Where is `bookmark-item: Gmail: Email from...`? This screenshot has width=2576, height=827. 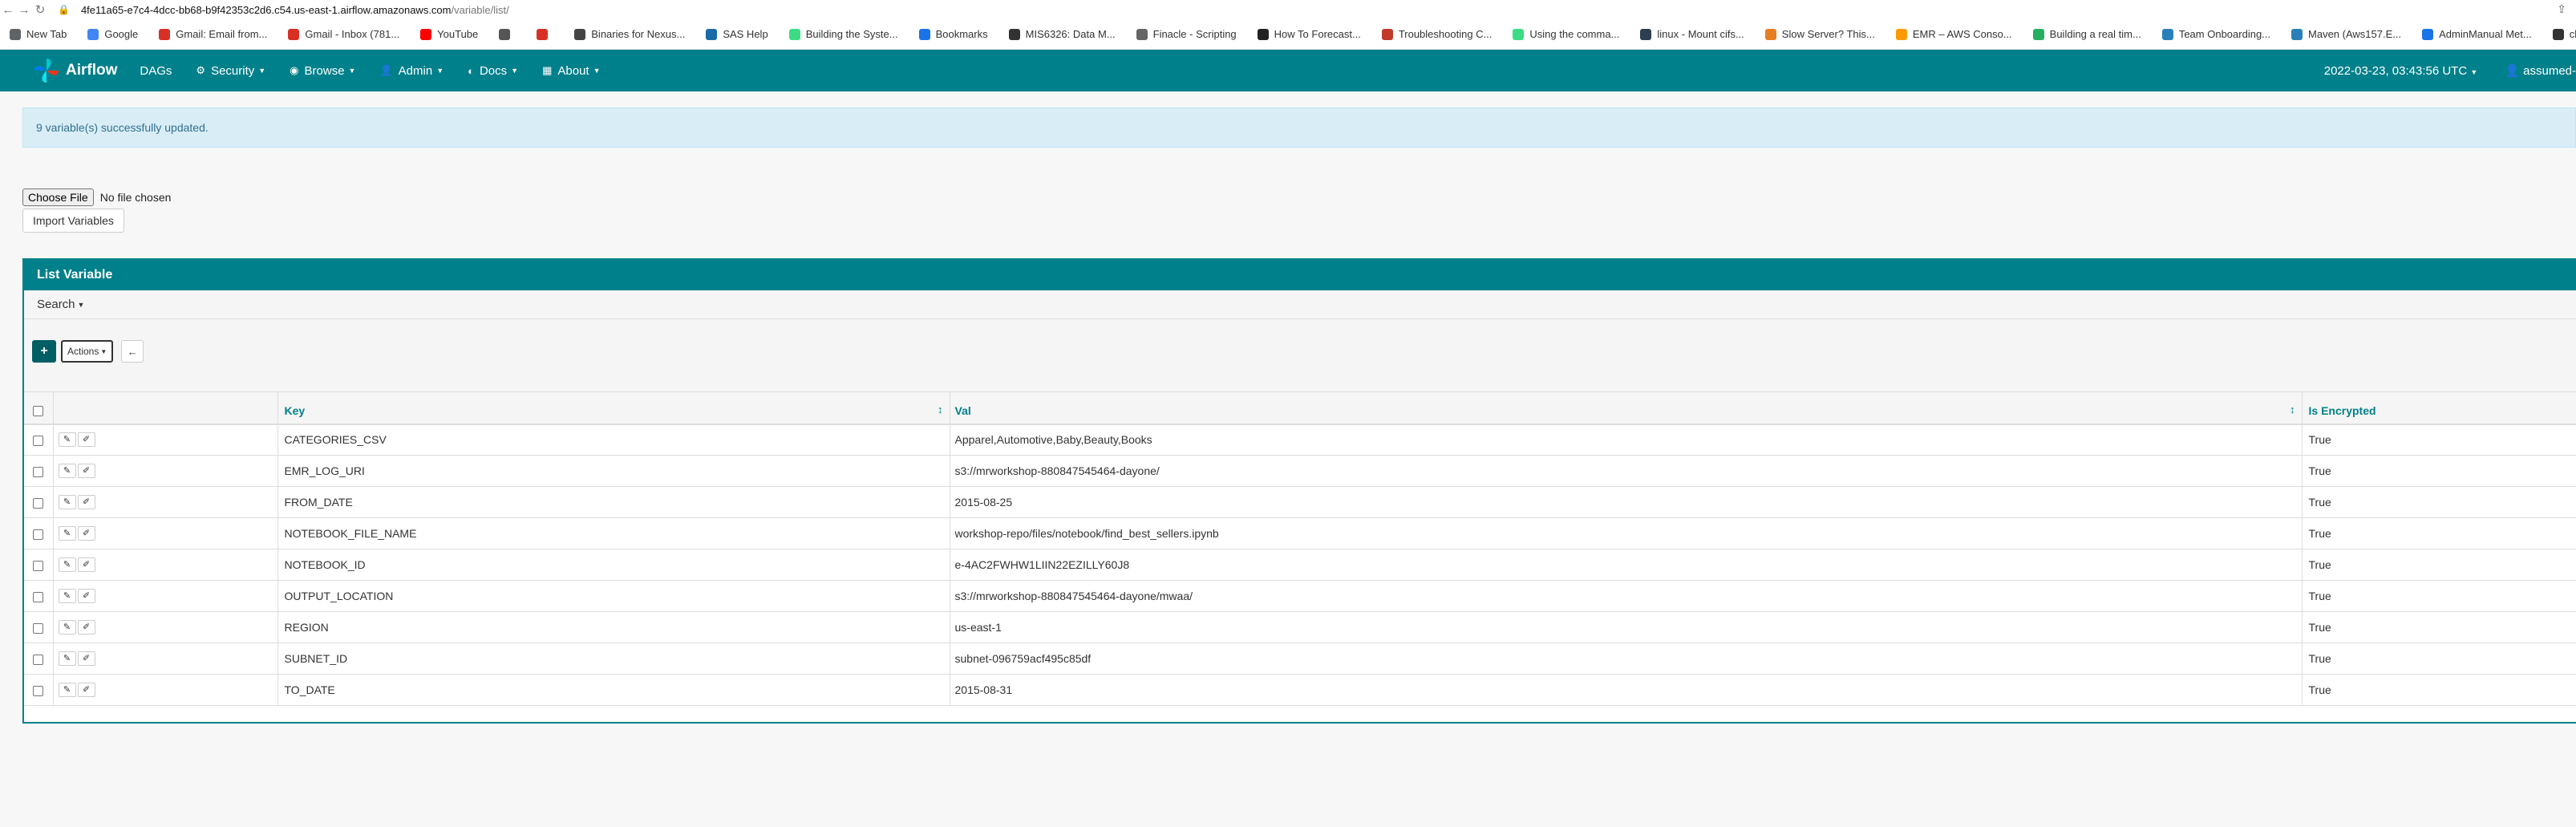
bookmark-item: Gmail: Email from... is located at coordinates (213, 34).